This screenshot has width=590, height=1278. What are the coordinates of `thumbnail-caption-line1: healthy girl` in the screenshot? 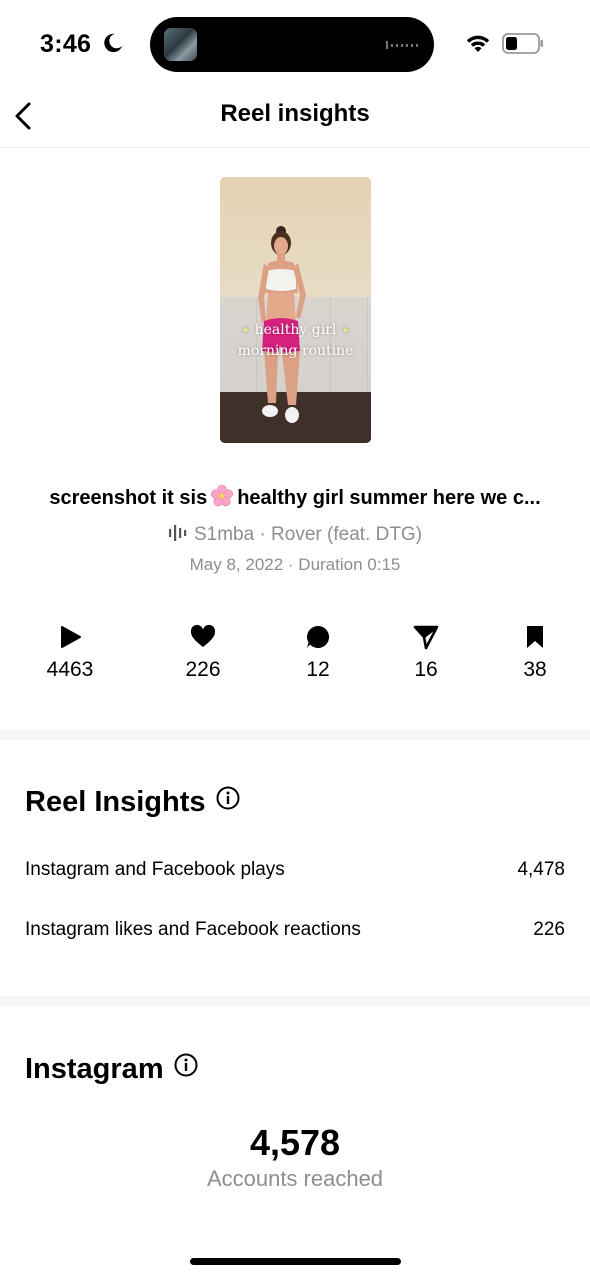 It's located at (295, 330).